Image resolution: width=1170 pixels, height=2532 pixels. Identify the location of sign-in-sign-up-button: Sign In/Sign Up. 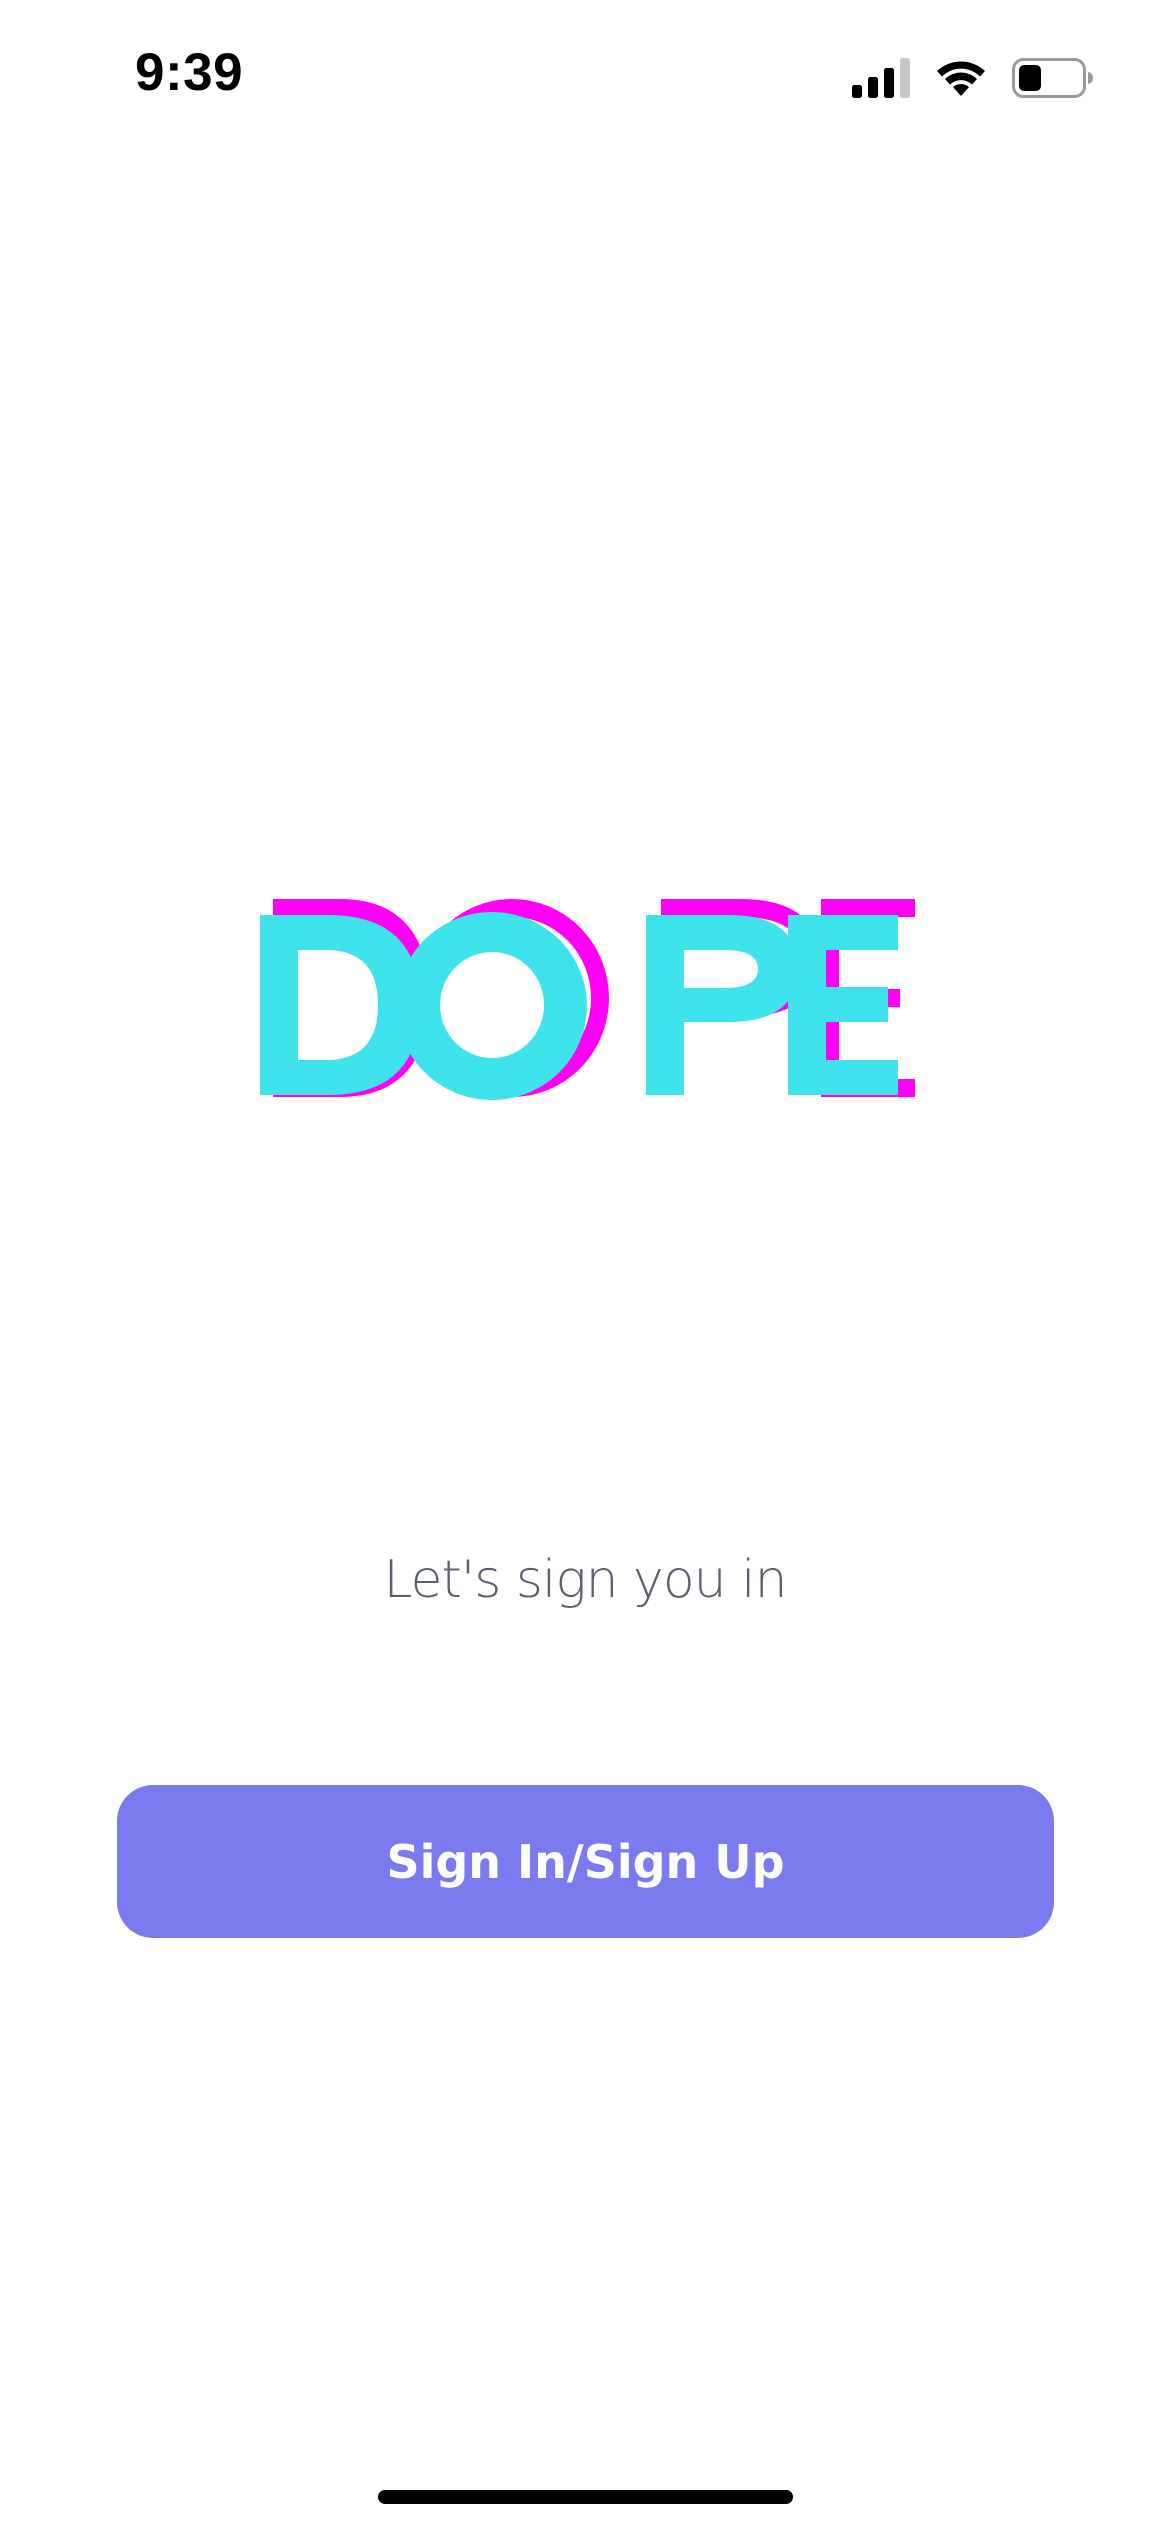
(585, 1861).